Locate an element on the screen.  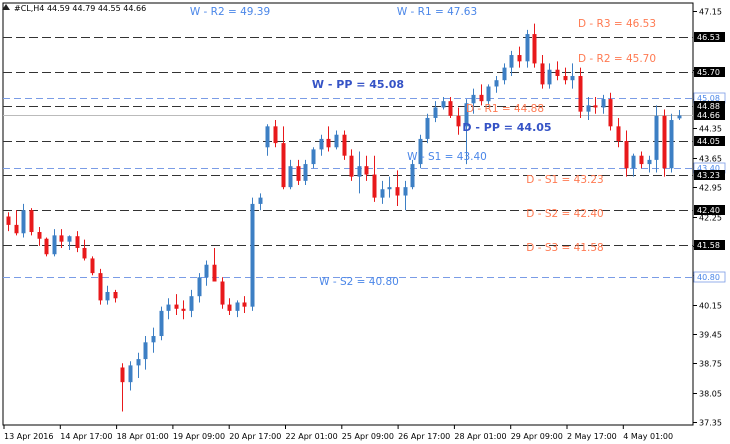
x-tick-label-8: 28 Apr 01:00 is located at coordinates (480, 436).